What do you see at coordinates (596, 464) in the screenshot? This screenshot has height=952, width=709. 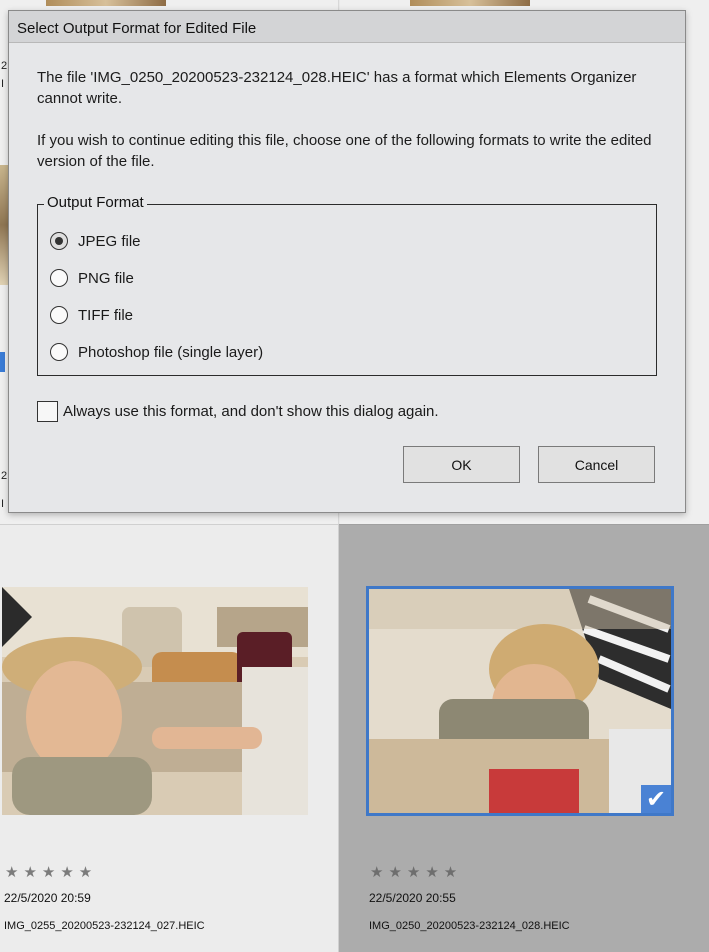 I see `cancel-button: Cancel` at bounding box center [596, 464].